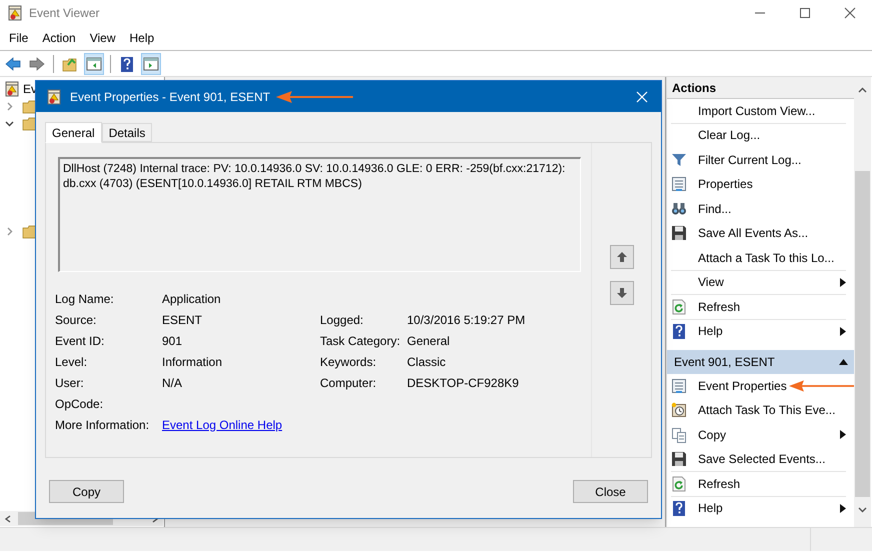  What do you see at coordinates (173, 383) in the screenshot?
I see `field-value: N/A` at bounding box center [173, 383].